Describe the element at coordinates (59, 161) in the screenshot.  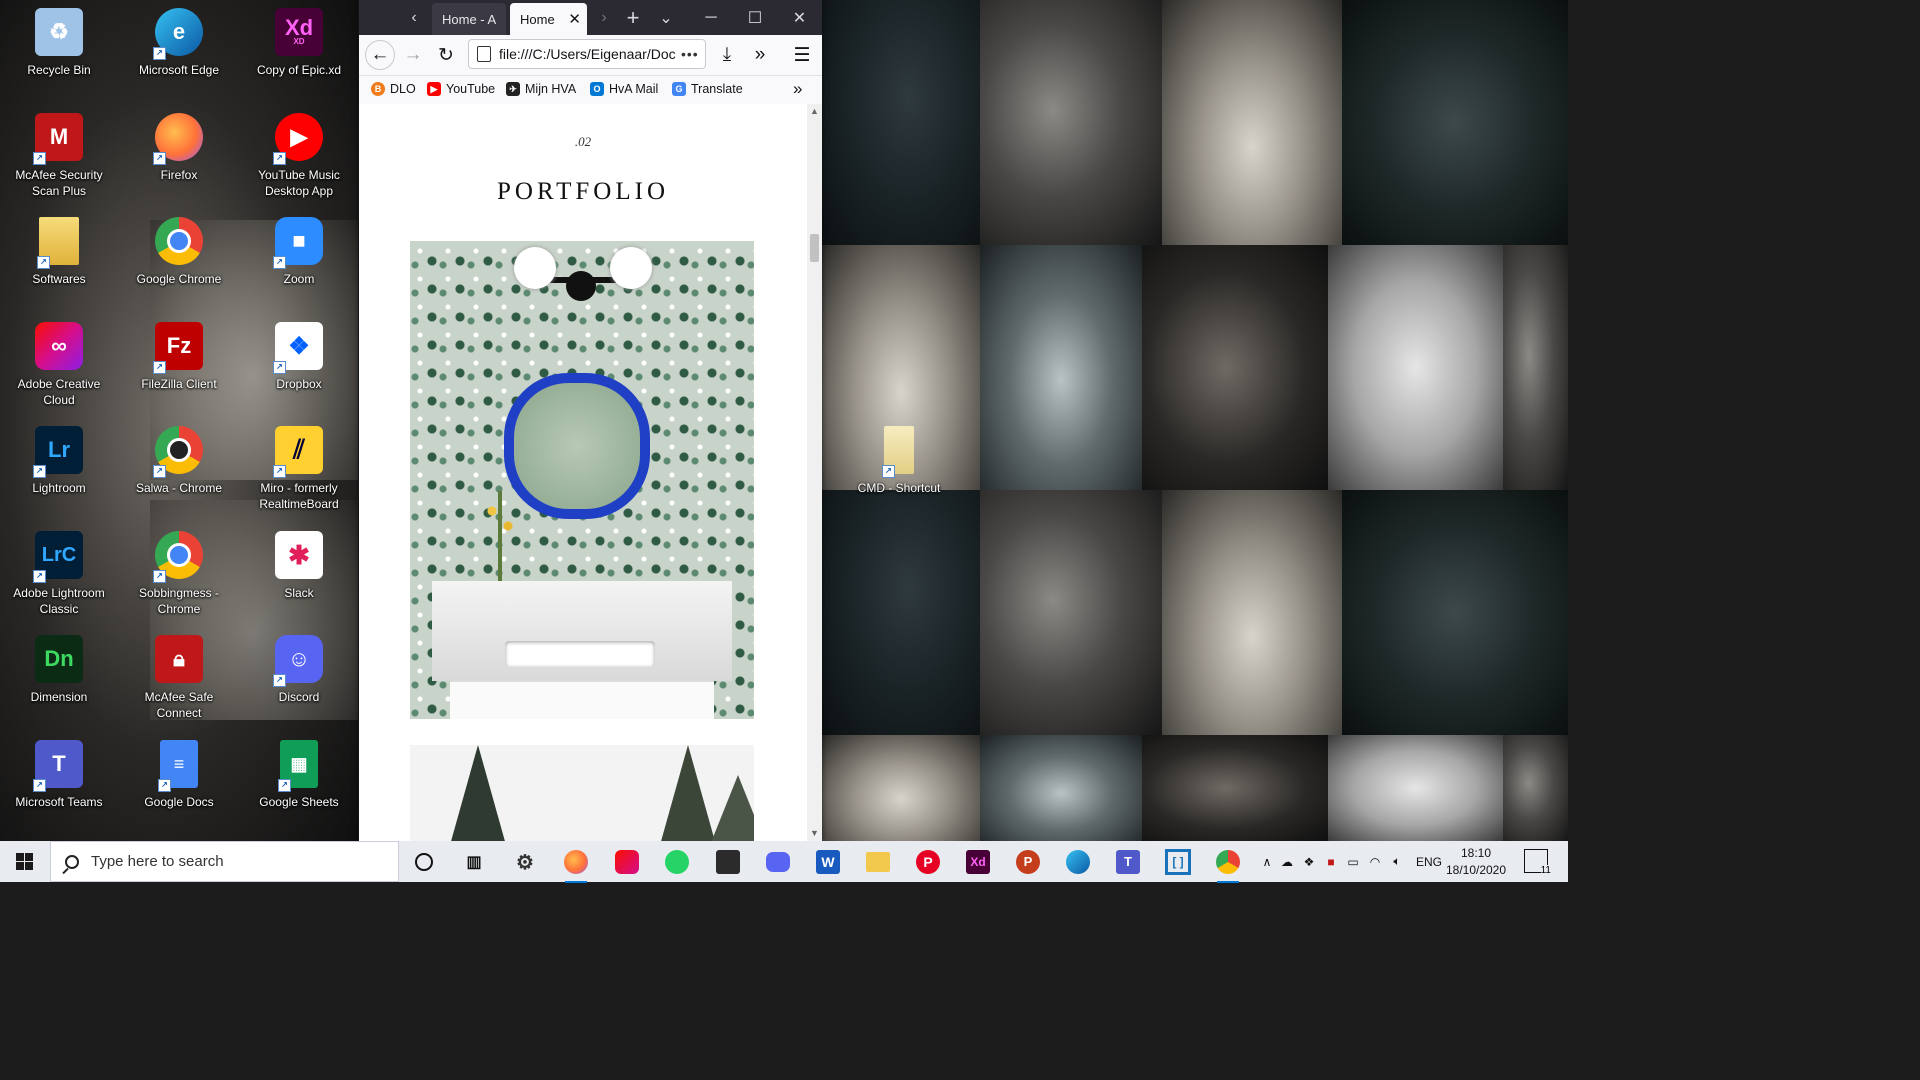
I see `desktop-icon-mcafee-scan: M ↗ McAfee Security Scan Plus` at that location.